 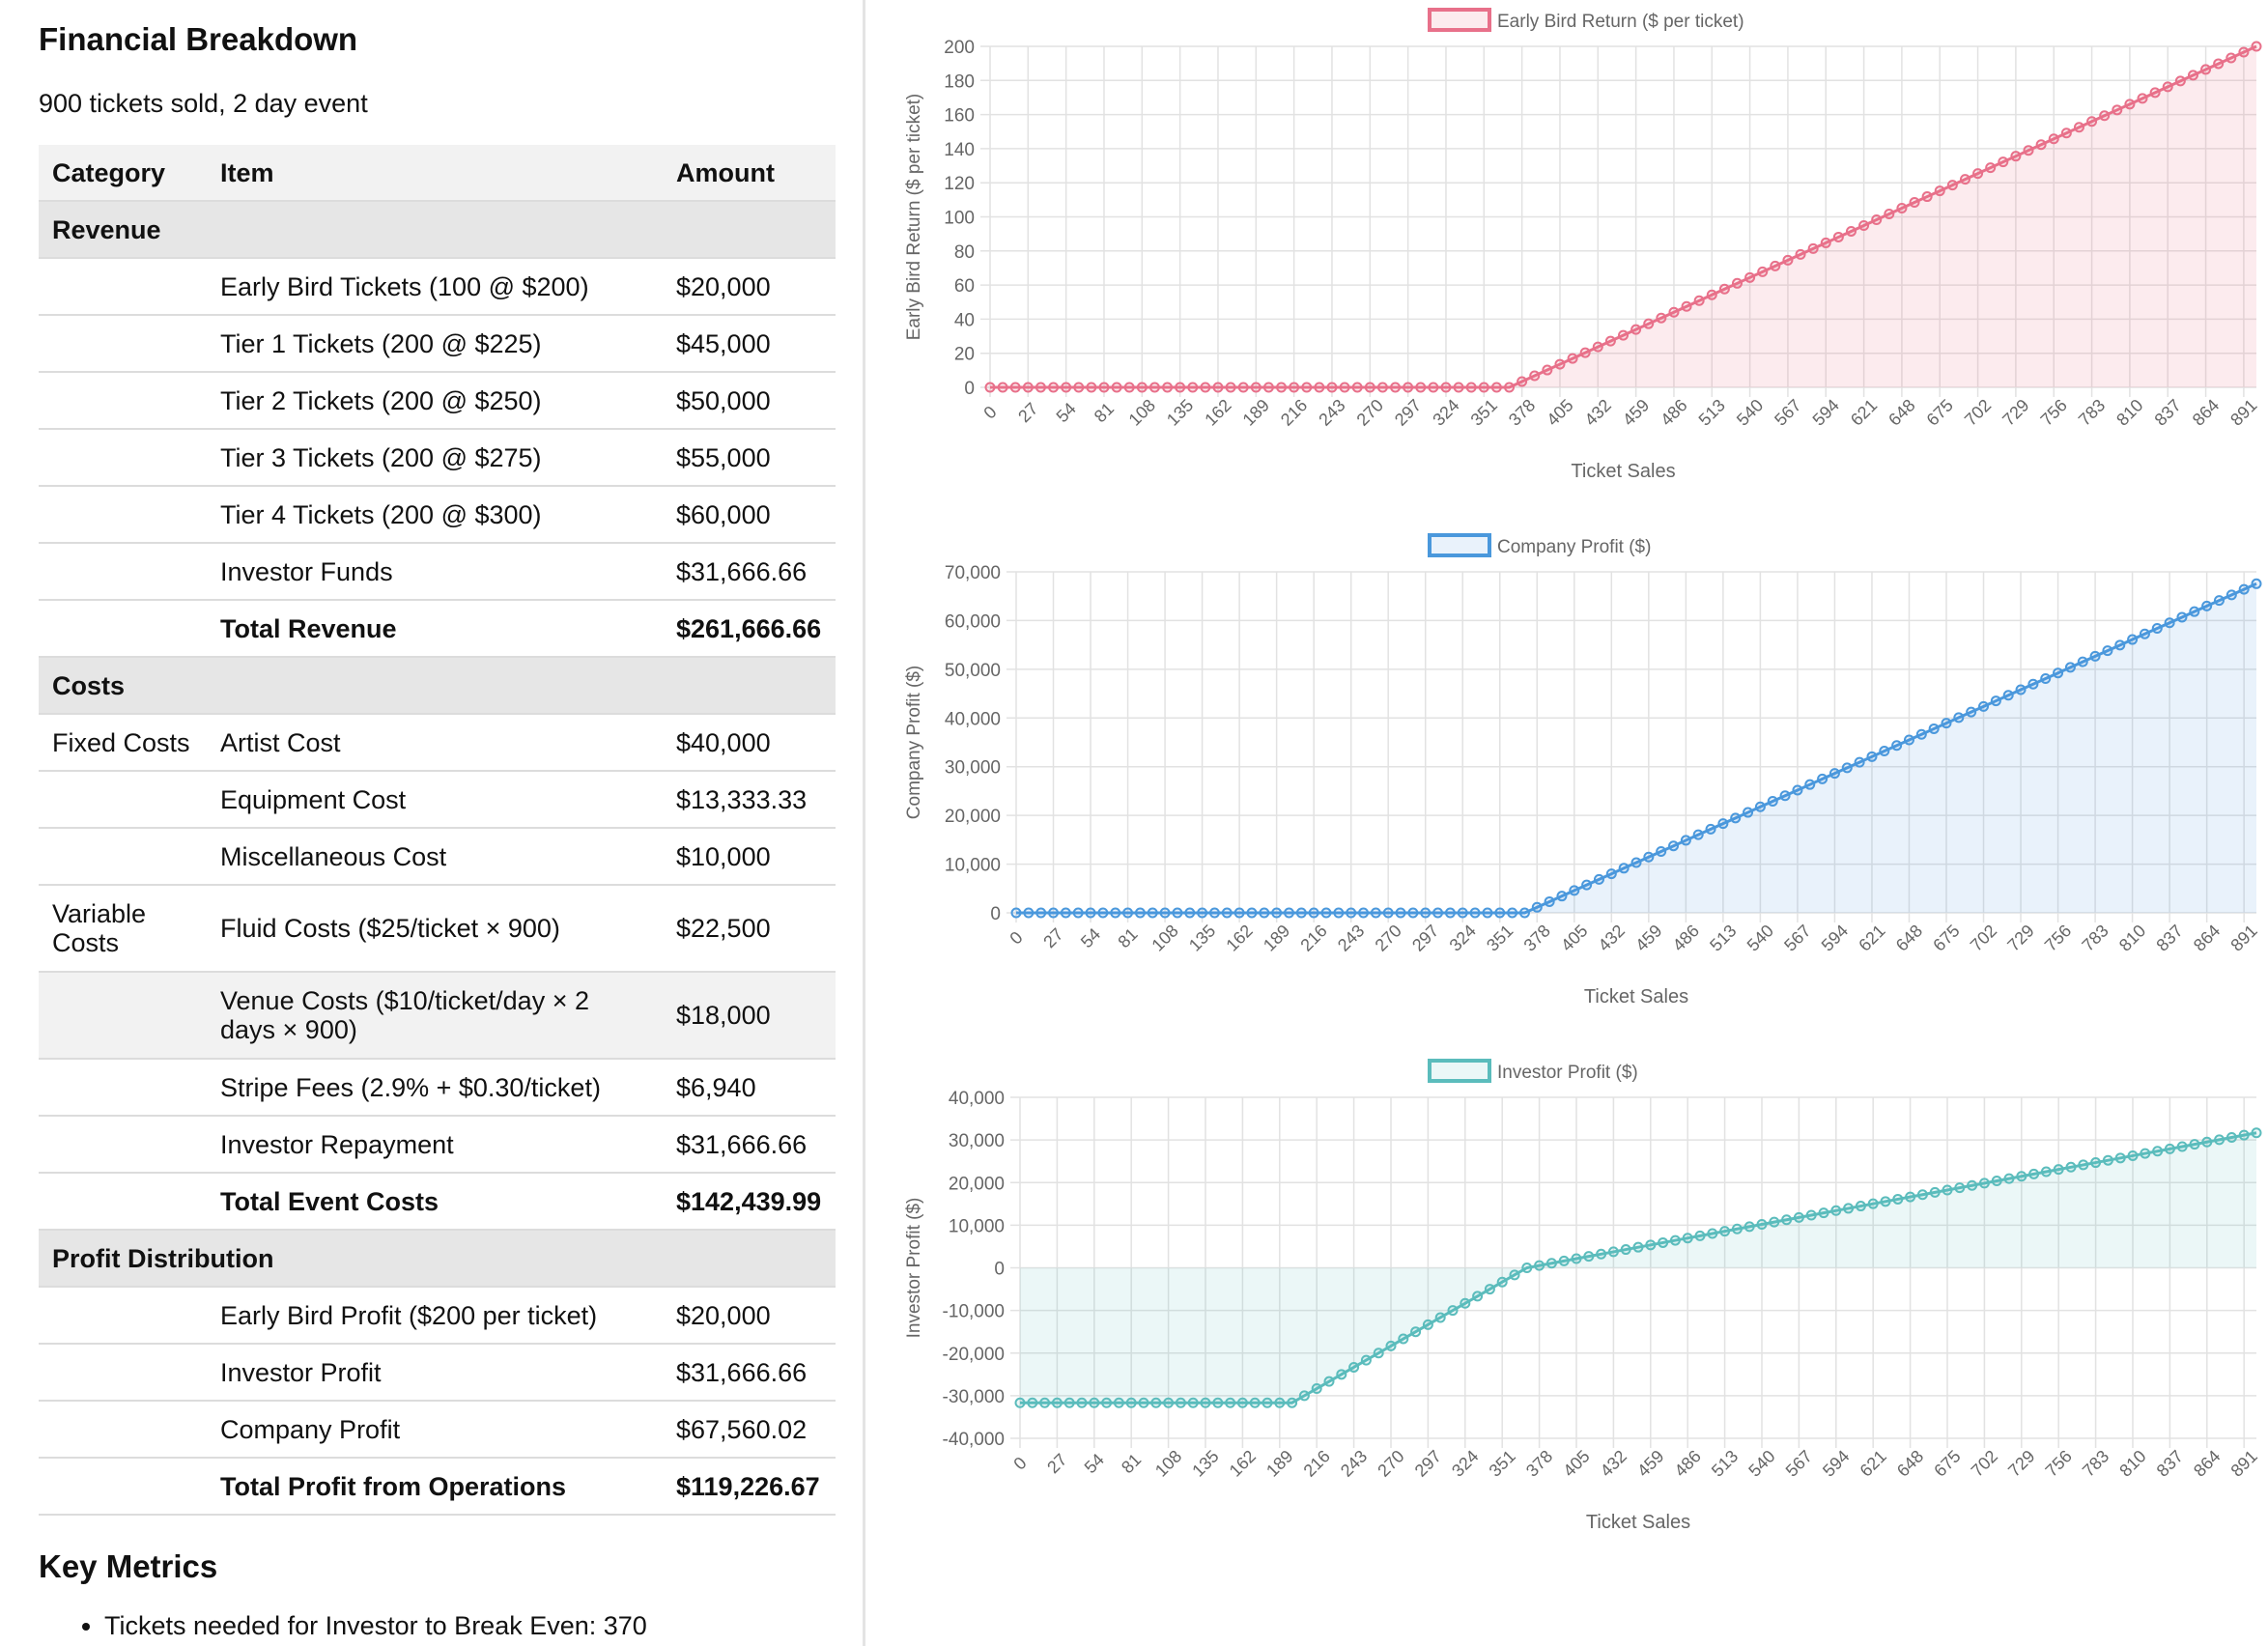 What do you see at coordinates (123, 743) in the screenshot?
I see `category-cell: Fixed Costs` at bounding box center [123, 743].